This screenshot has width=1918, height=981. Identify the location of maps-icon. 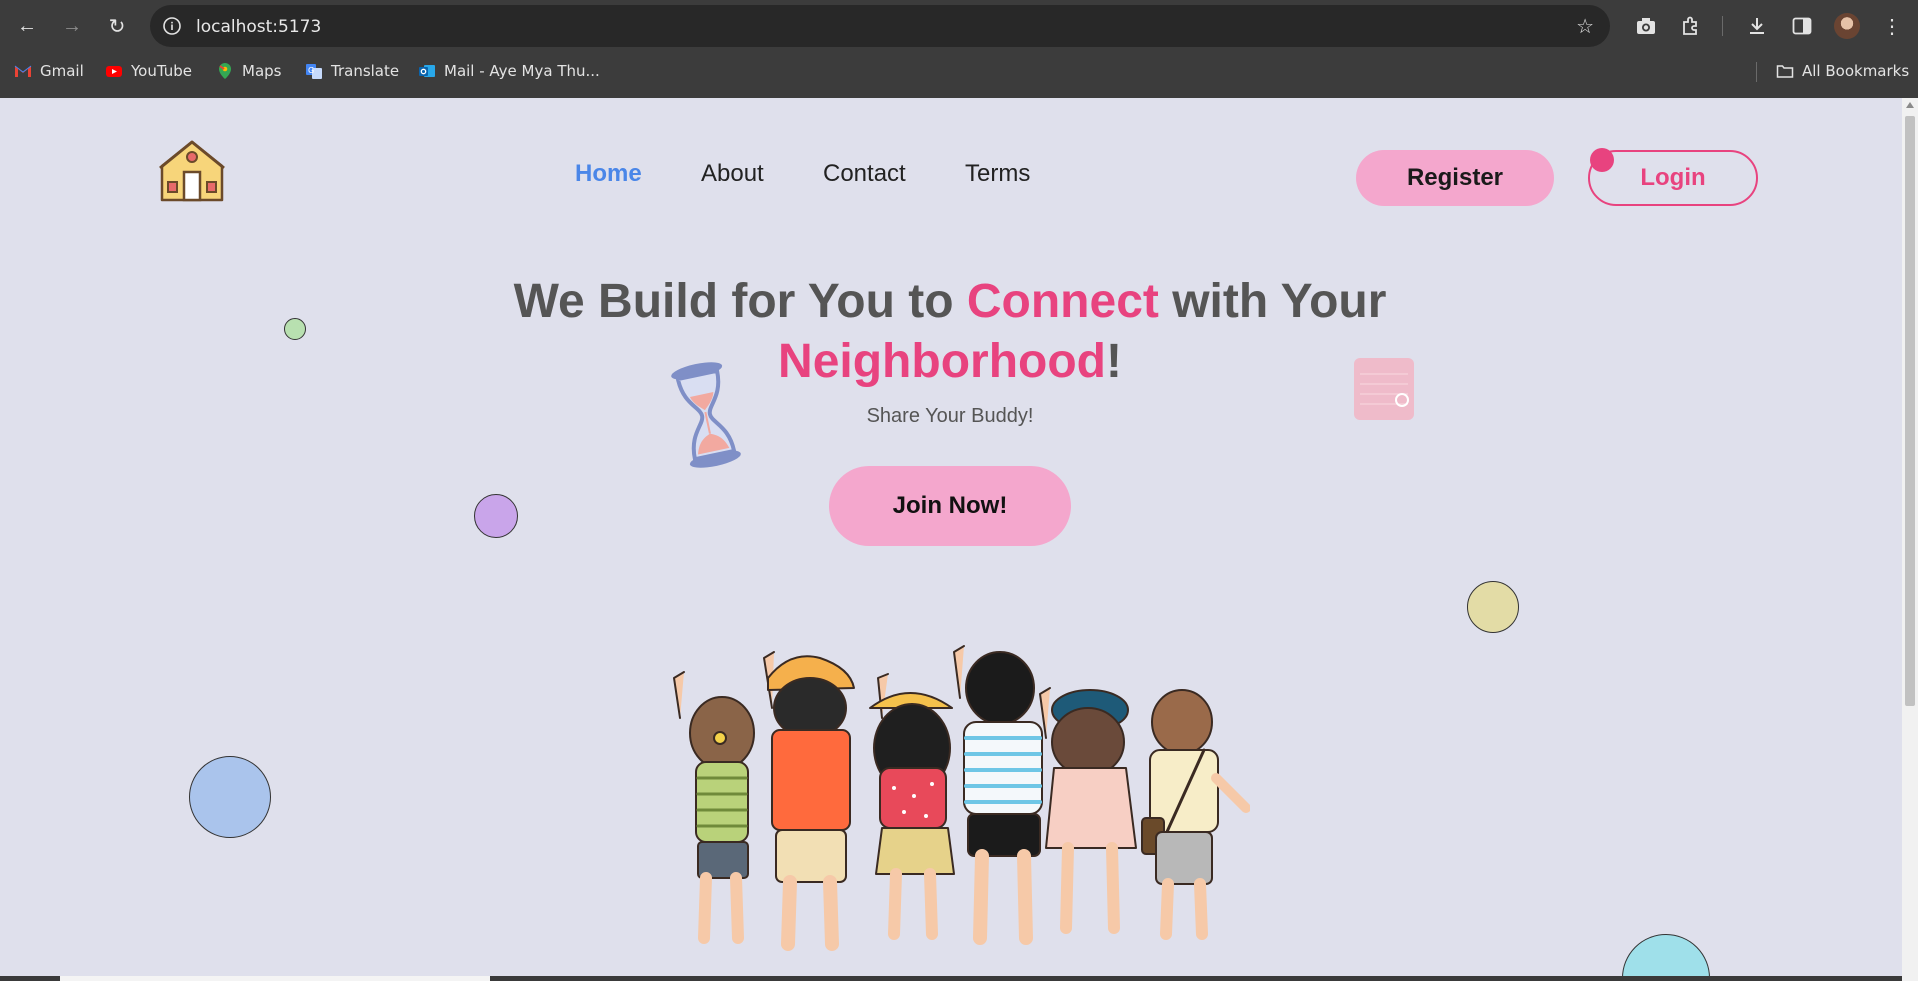
(225, 71).